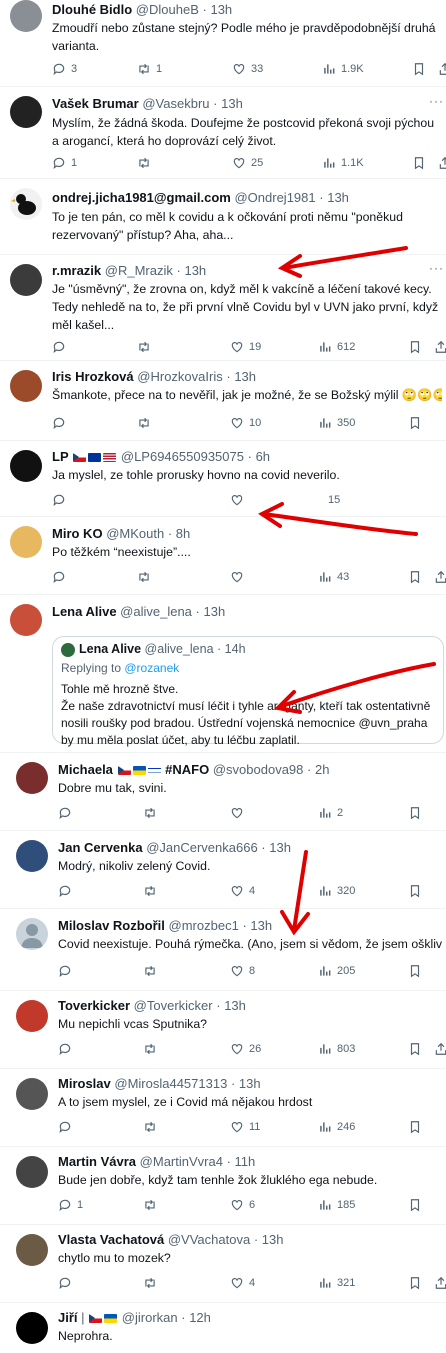 The width and height of the screenshot is (446, 1353). I want to click on author-name: Michaela, so click(85, 769).